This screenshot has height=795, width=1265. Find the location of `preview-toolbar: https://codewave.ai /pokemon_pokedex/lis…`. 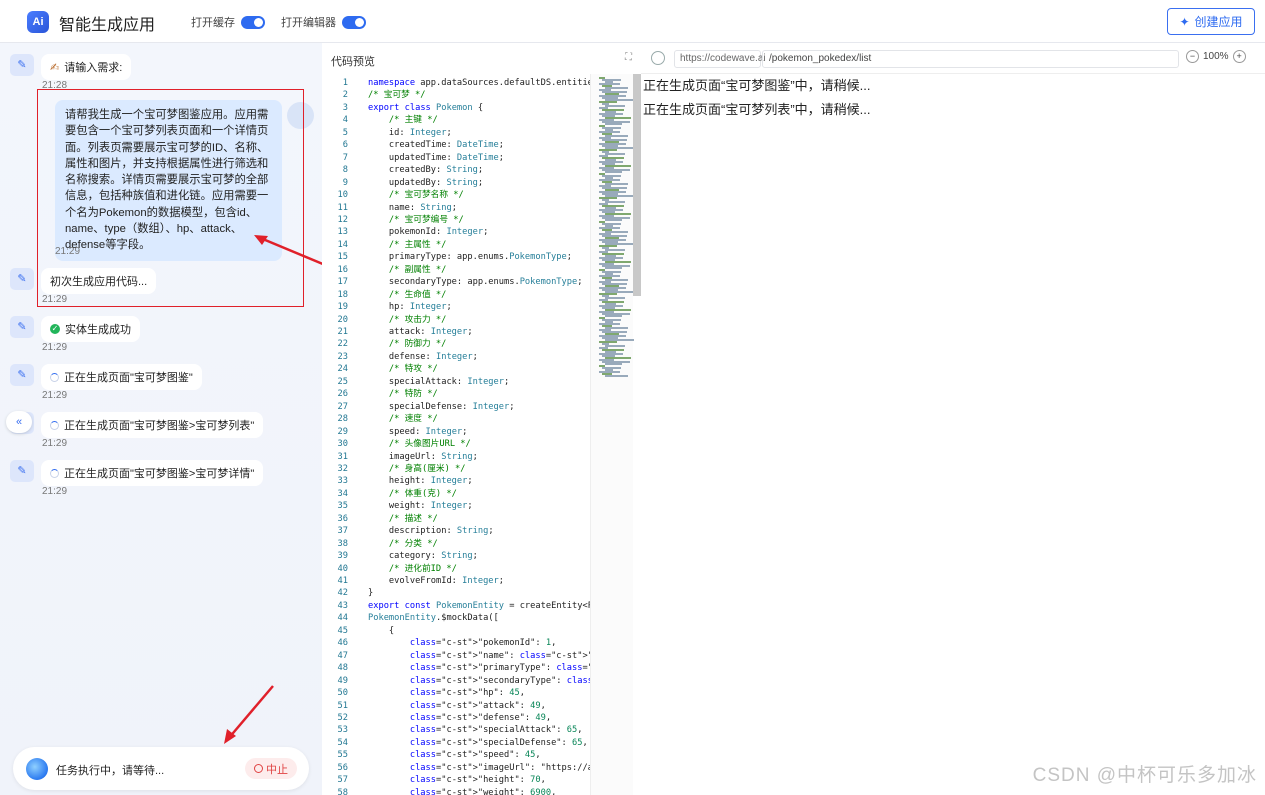

preview-toolbar: https://codewave.ai /pokemon_pokedex/lis… is located at coordinates (953, 58).